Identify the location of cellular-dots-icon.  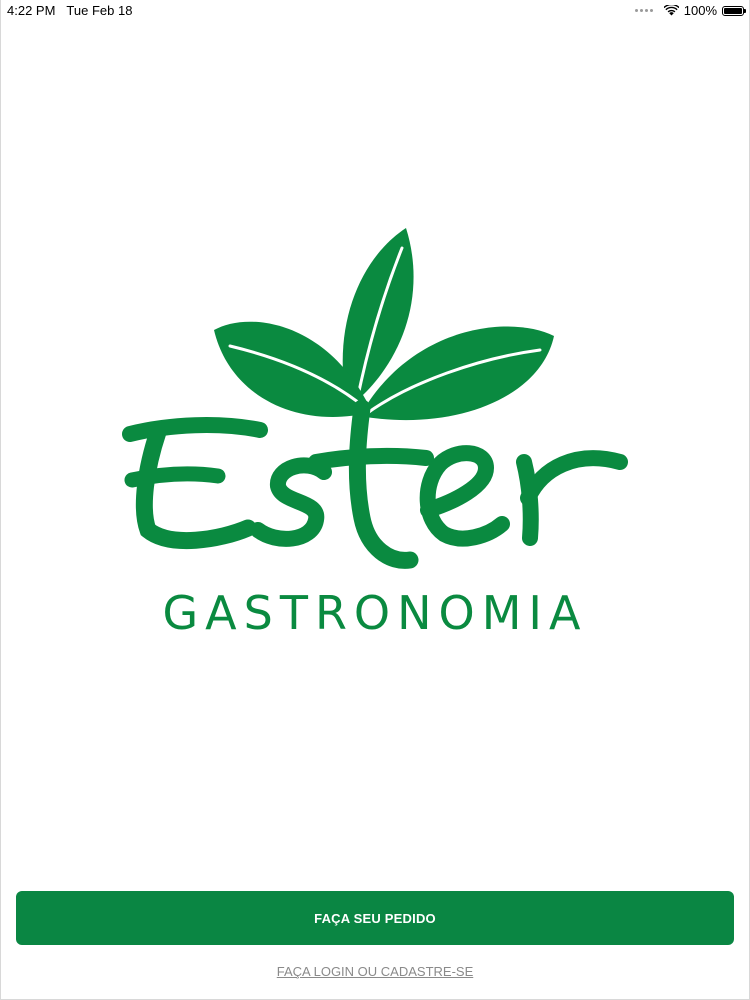
(643, 10).